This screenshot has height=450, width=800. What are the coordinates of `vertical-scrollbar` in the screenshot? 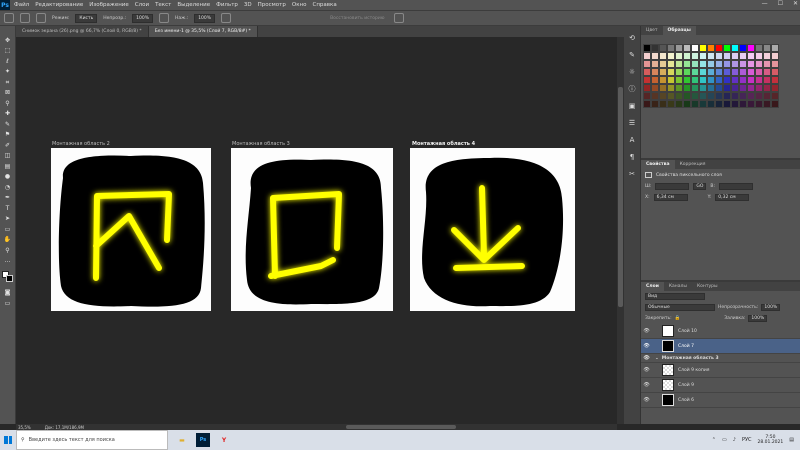 It's located at (620, 230).